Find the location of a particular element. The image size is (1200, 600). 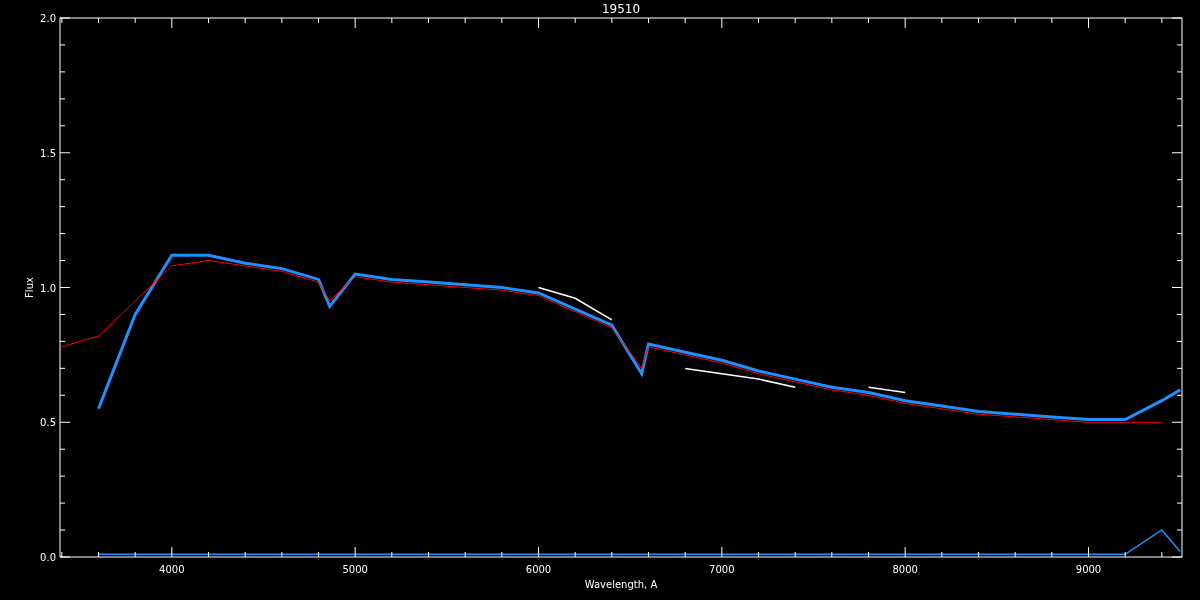

x-tick-label: 9000 is located at coordinates (1088, 569).